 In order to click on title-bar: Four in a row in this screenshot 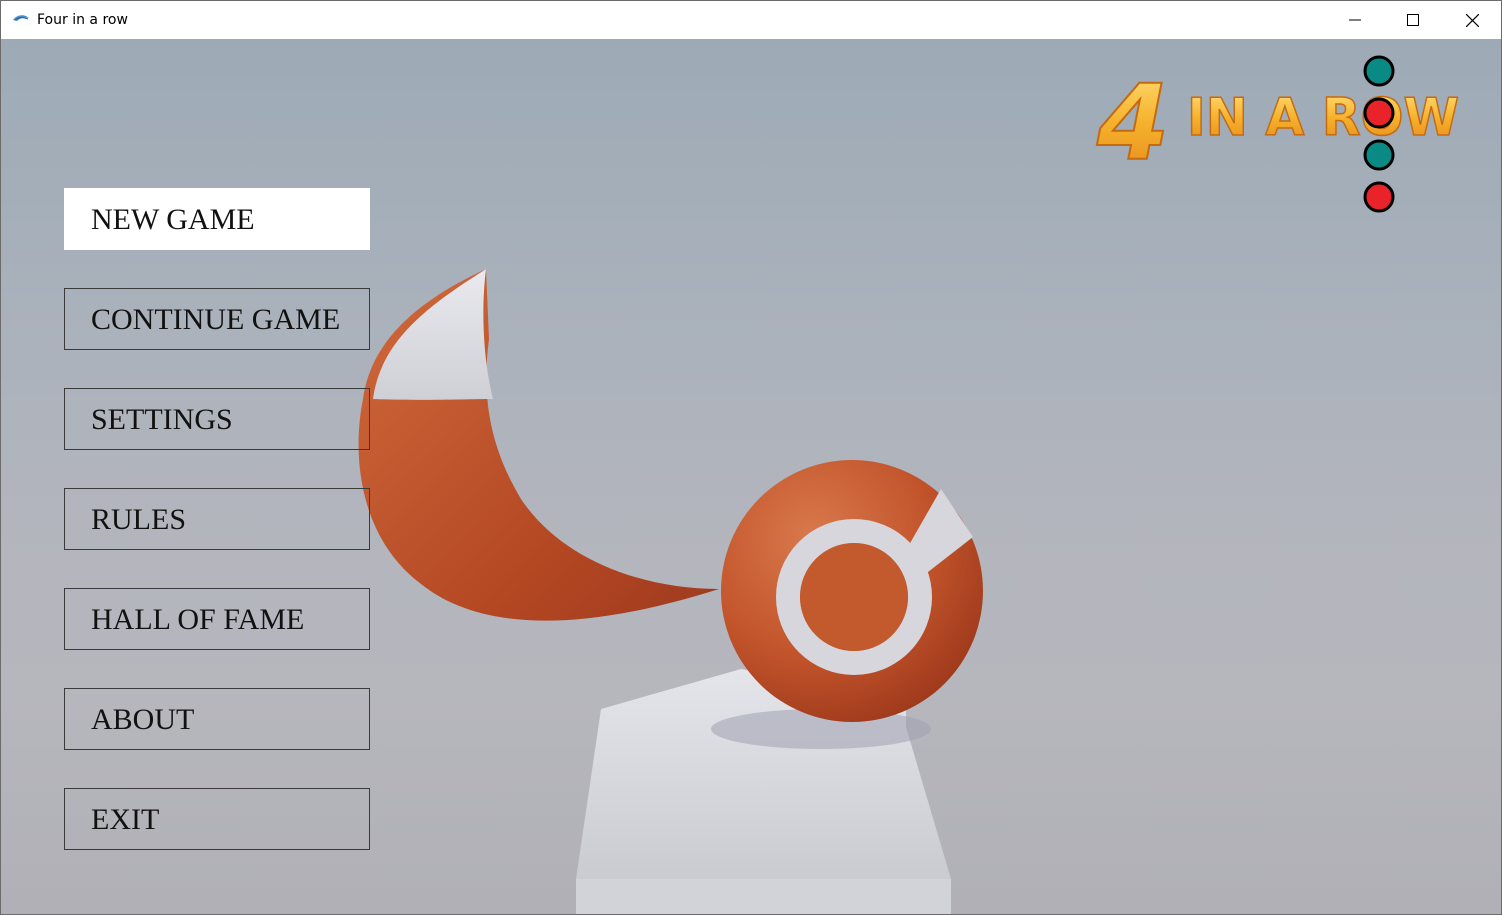, I will do `click(751, 20)`.